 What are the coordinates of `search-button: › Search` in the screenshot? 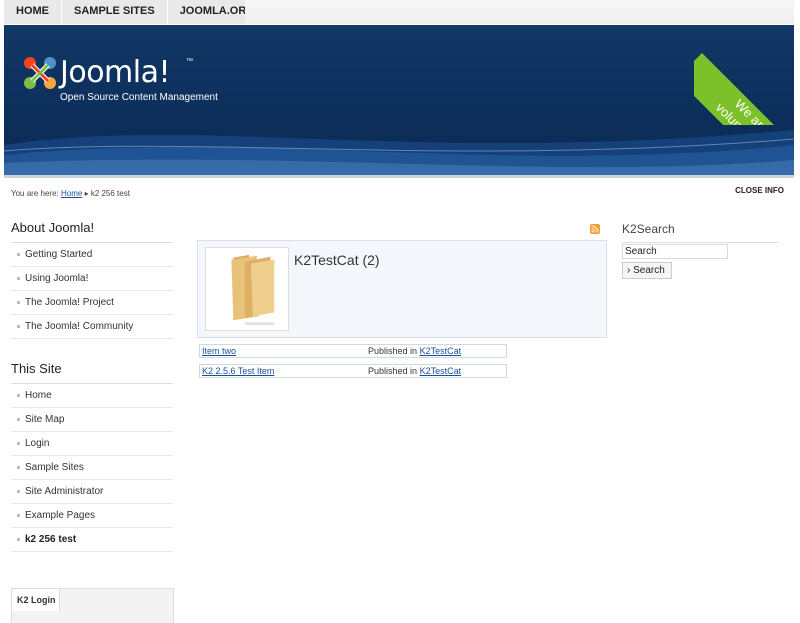 It's located at (647, 270).